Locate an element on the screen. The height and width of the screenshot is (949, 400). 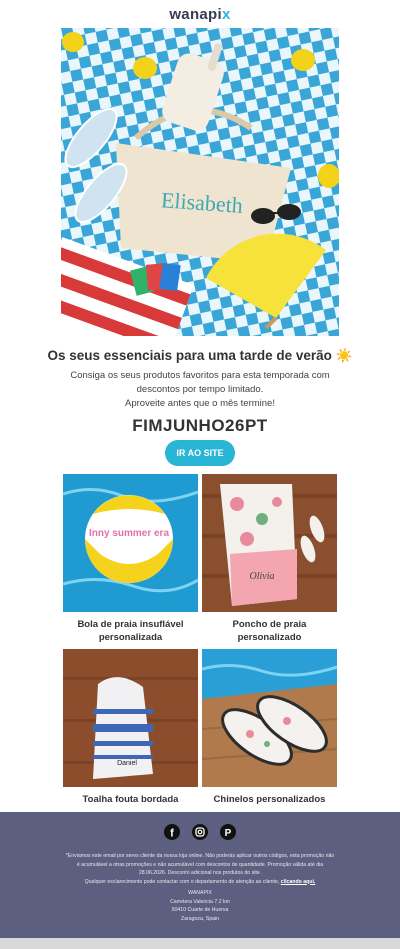
go-to-site-button: IR AO SITE is located at coordinates (200, 453).